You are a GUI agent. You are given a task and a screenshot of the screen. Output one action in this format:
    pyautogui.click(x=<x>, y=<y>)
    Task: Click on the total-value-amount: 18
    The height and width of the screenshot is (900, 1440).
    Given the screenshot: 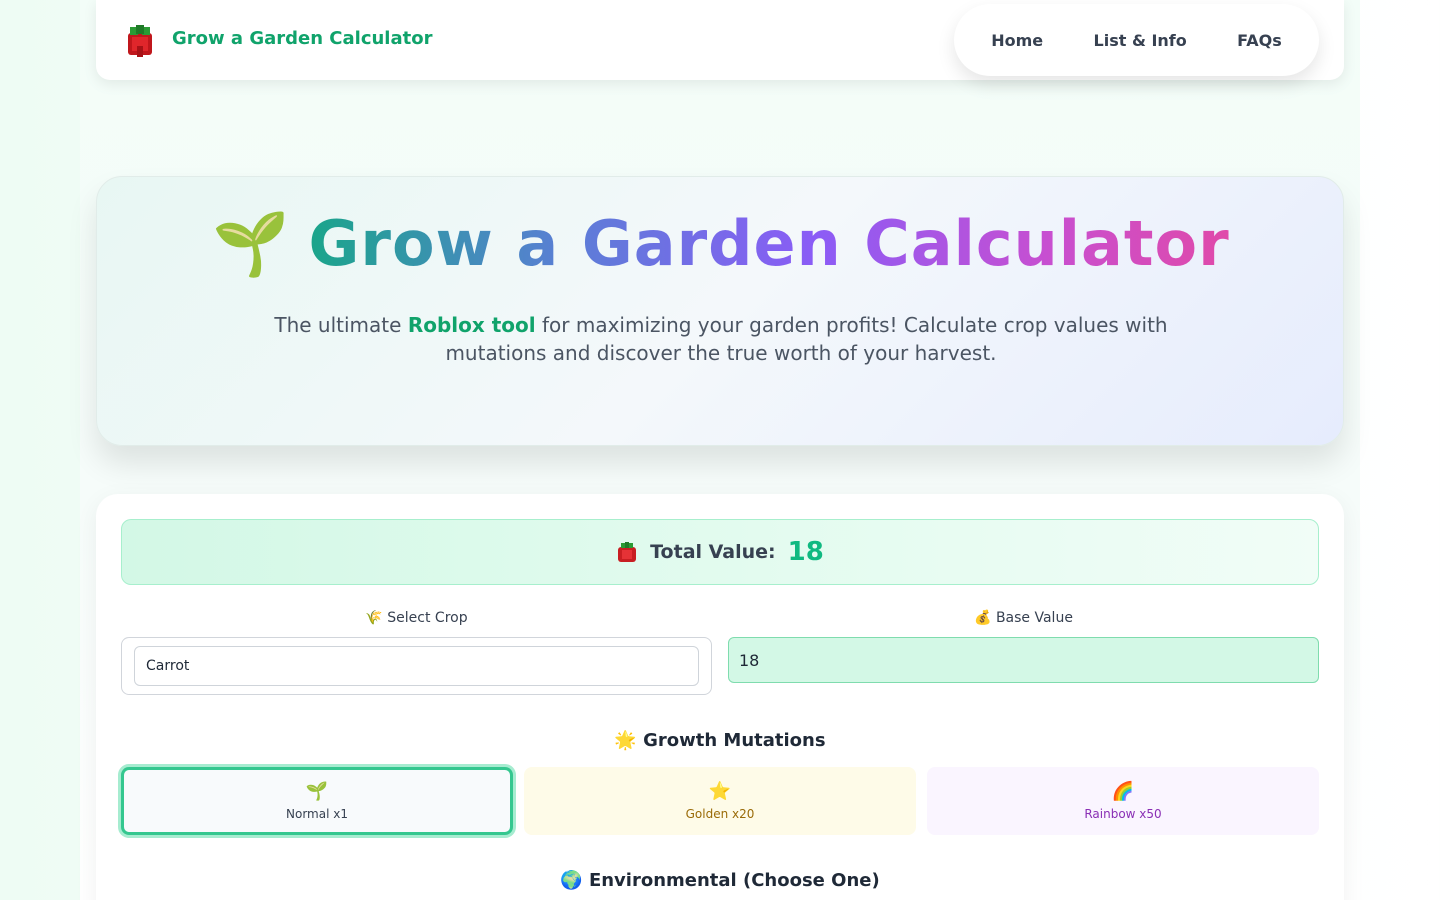 What is the action you would take?
    pyautogui.click(x=805, y=552)
    